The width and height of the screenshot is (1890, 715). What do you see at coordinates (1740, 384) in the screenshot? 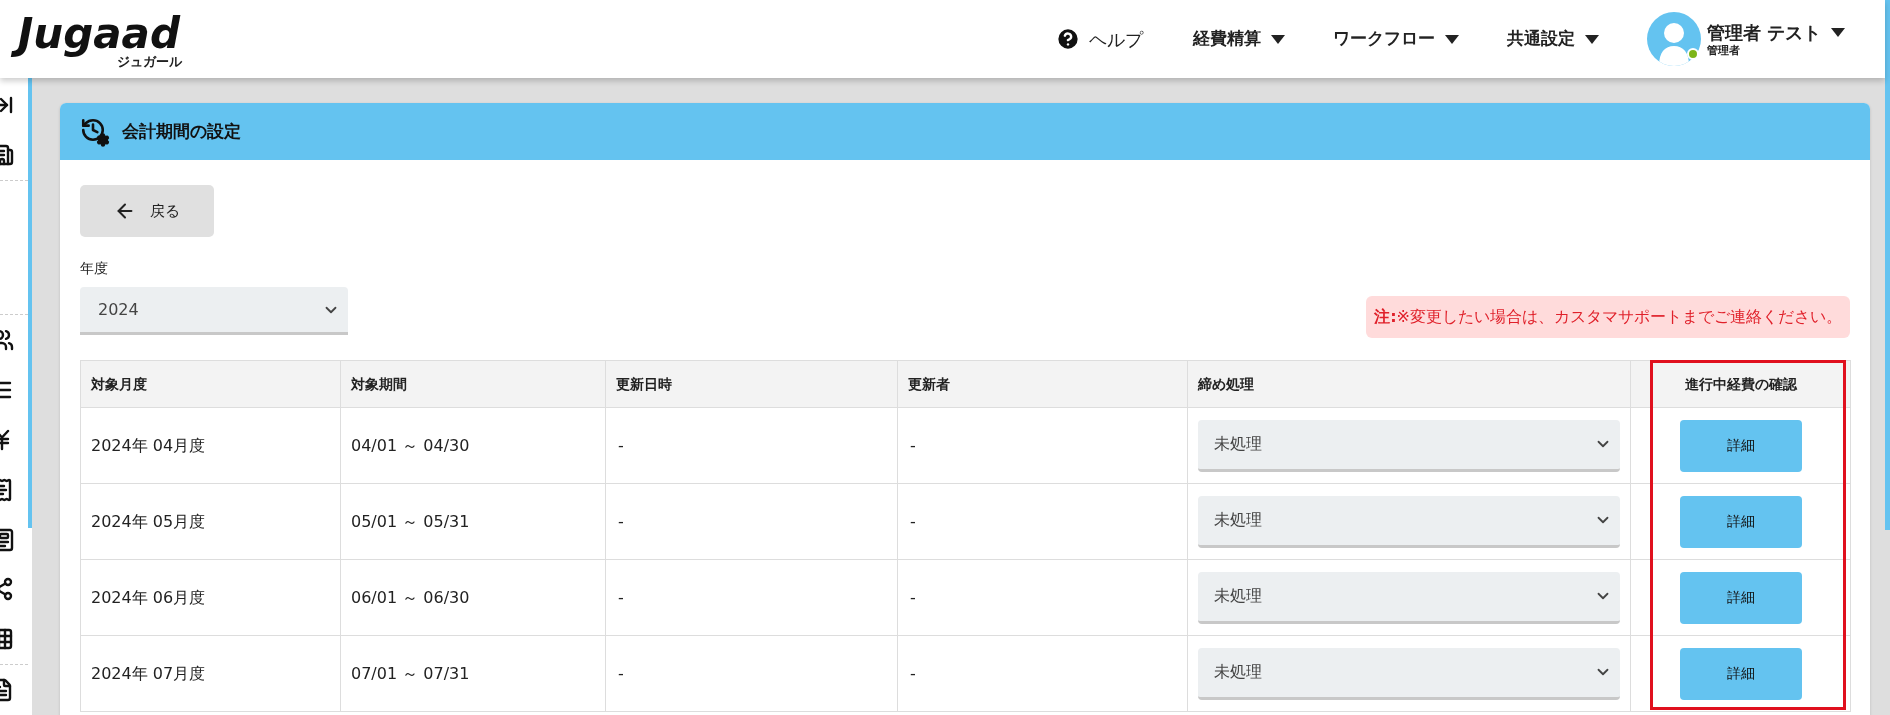
I see `column-header: 進行中経費の確認` at bounding box center [1740, 384].